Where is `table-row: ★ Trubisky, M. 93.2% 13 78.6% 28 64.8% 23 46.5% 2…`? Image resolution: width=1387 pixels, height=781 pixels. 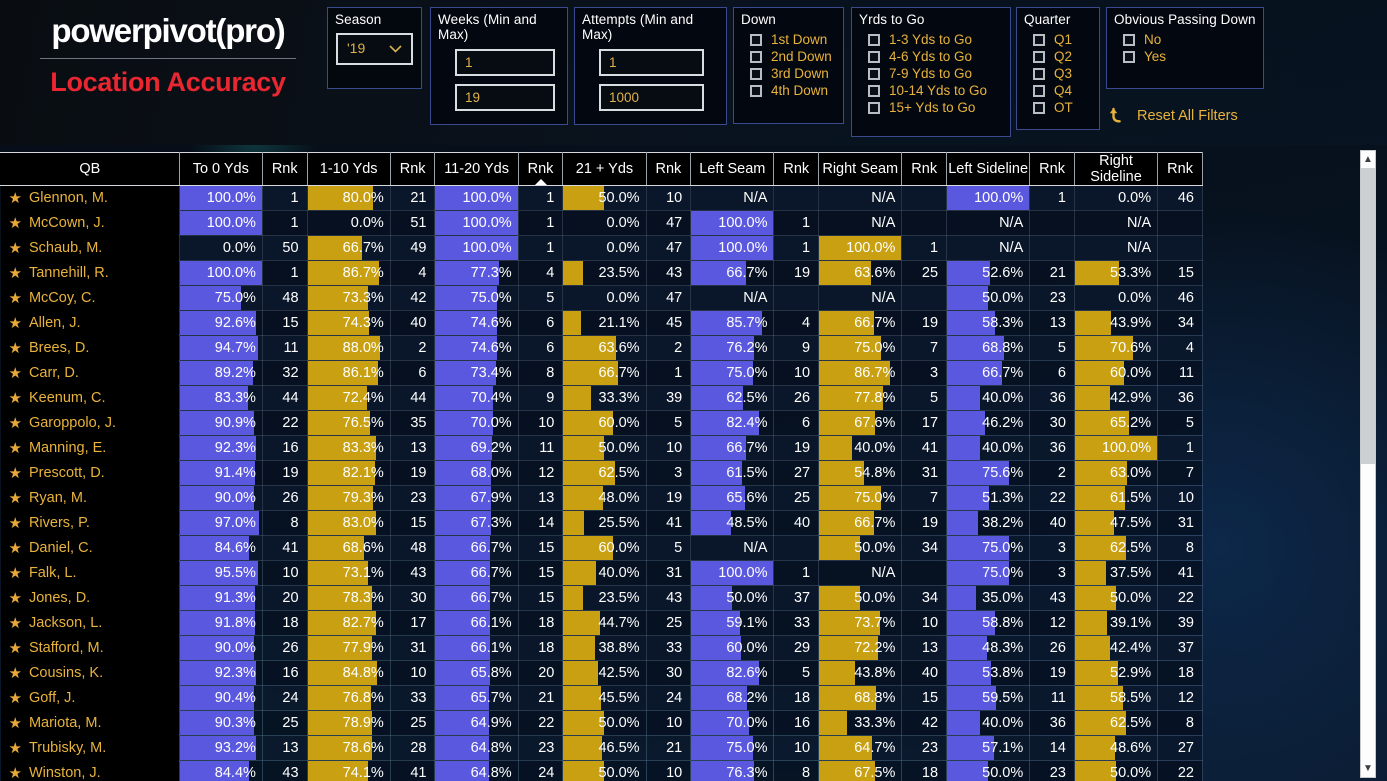
table-row: ★ Trubisky, M. 93.2% 13 78.6% 28 64.8% 23 46.5% 2… is located at coordinates (601, 748).